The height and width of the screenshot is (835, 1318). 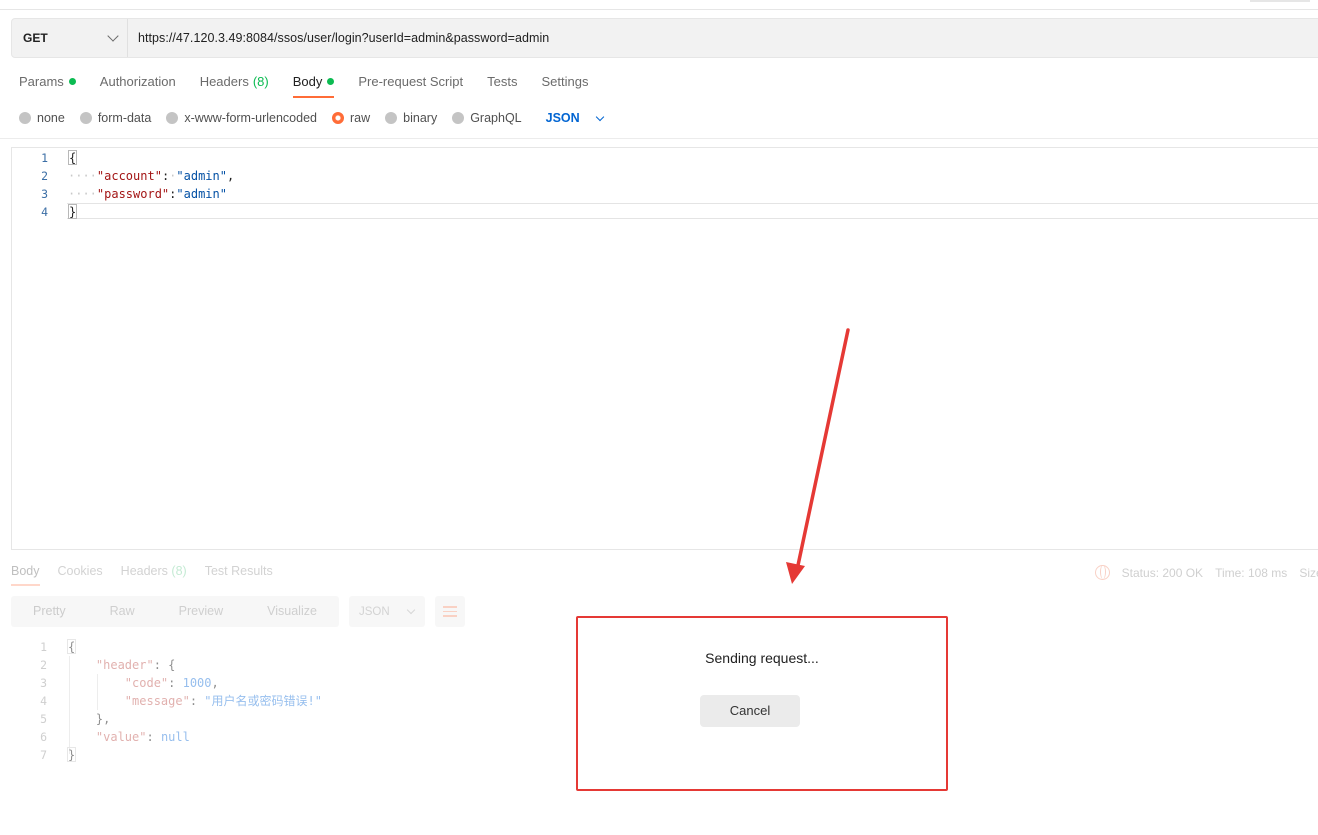 I want to click on line-code: "message": "用户名或密码错误!", so click(x=194, y=701).